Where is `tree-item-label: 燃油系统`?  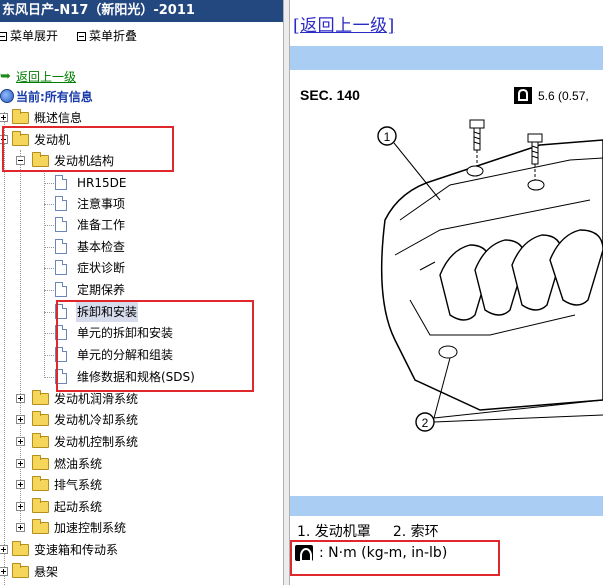
tree-item-label: 燃油系统 is located at coordinates (78, 464).